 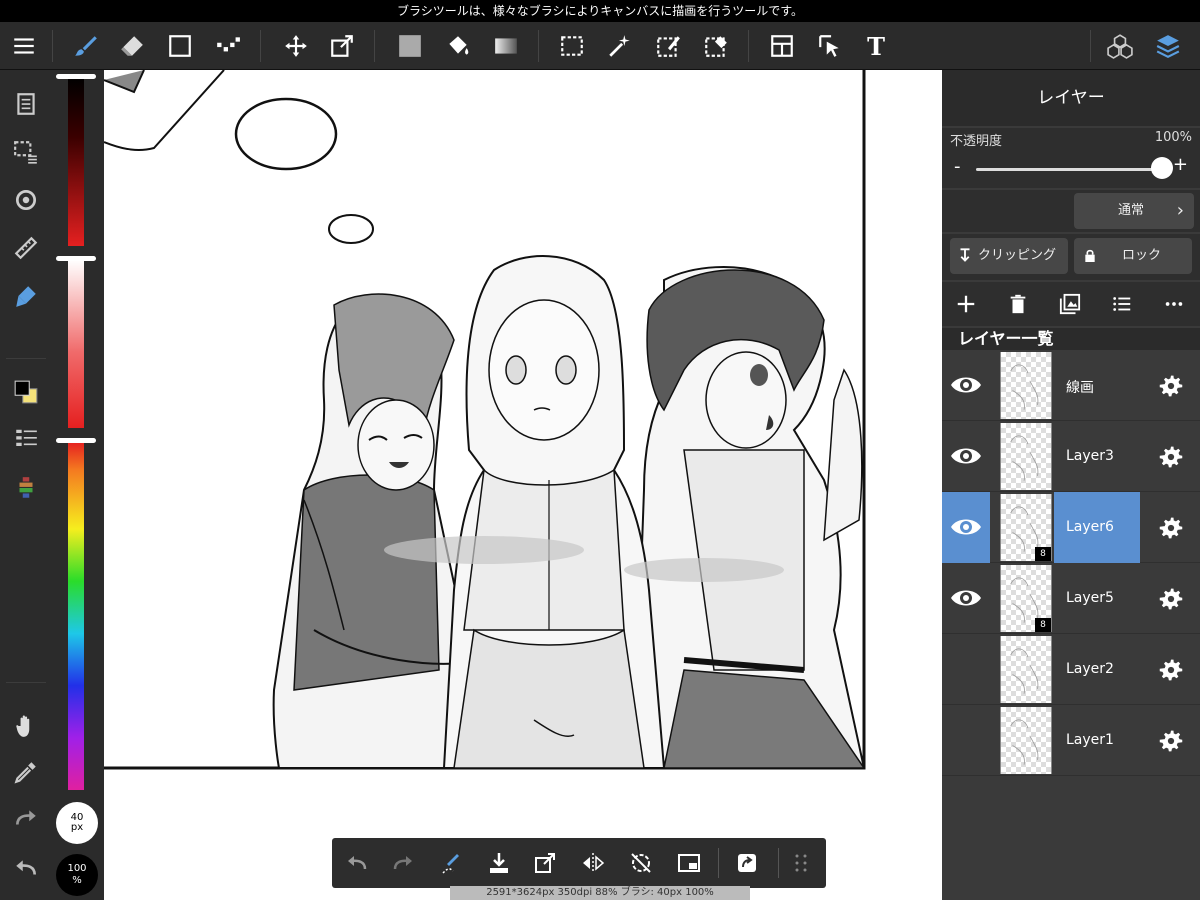 I want to click on layer-name: 線画, so click(x=1080, y=388).